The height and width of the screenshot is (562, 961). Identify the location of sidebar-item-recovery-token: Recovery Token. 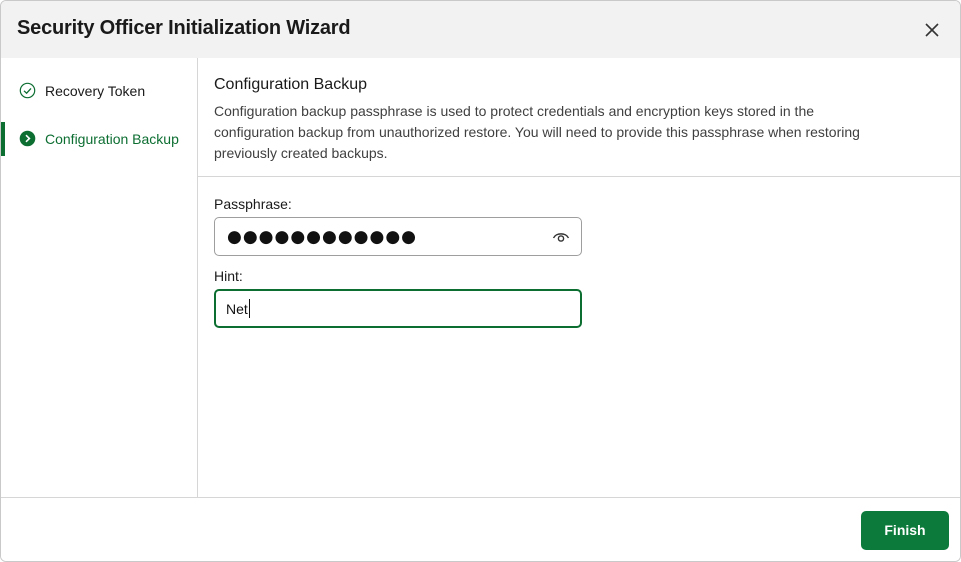
(99, 91).